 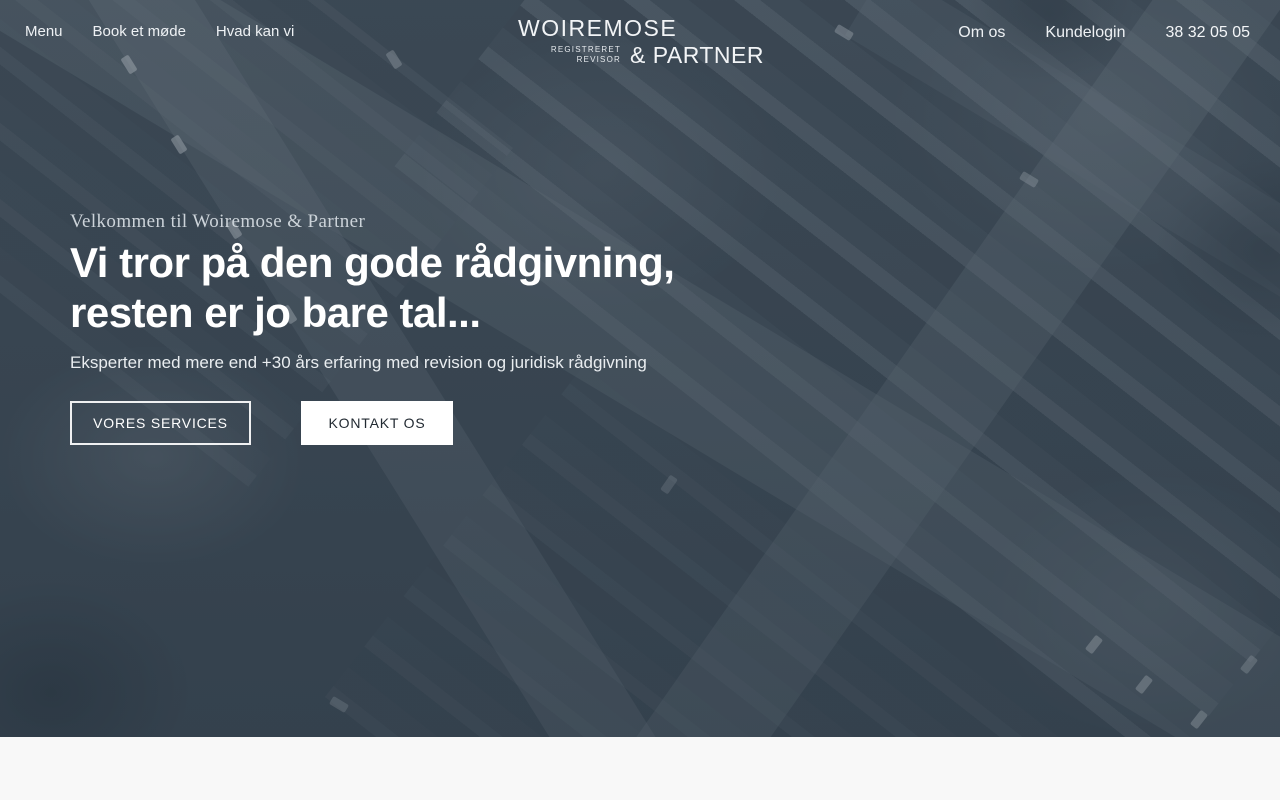 What do you see at coordinates (640, 768) in the screenshot?
I see `content-section-below` at bounding box center [640, 768].